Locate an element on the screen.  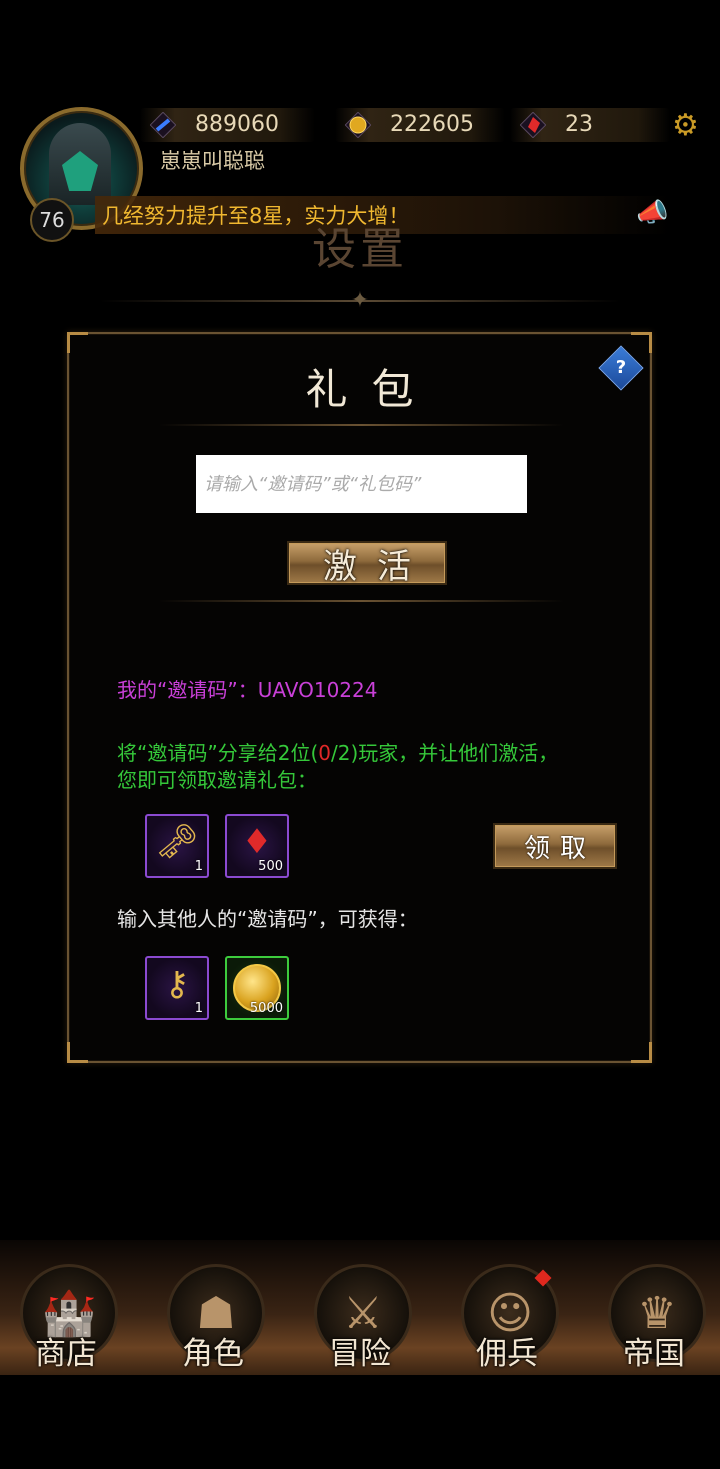
resource-gem: 23 is located at coordinates (590, 125).